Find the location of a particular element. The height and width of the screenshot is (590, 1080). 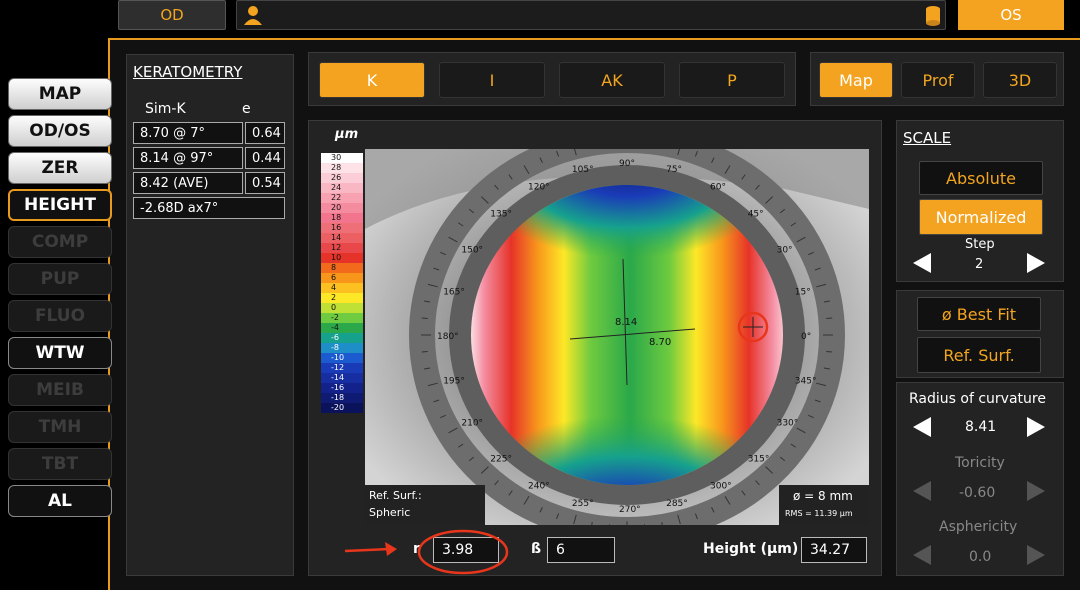

sidebar-item-meib: MEIB is located at coordinates (60, 390).